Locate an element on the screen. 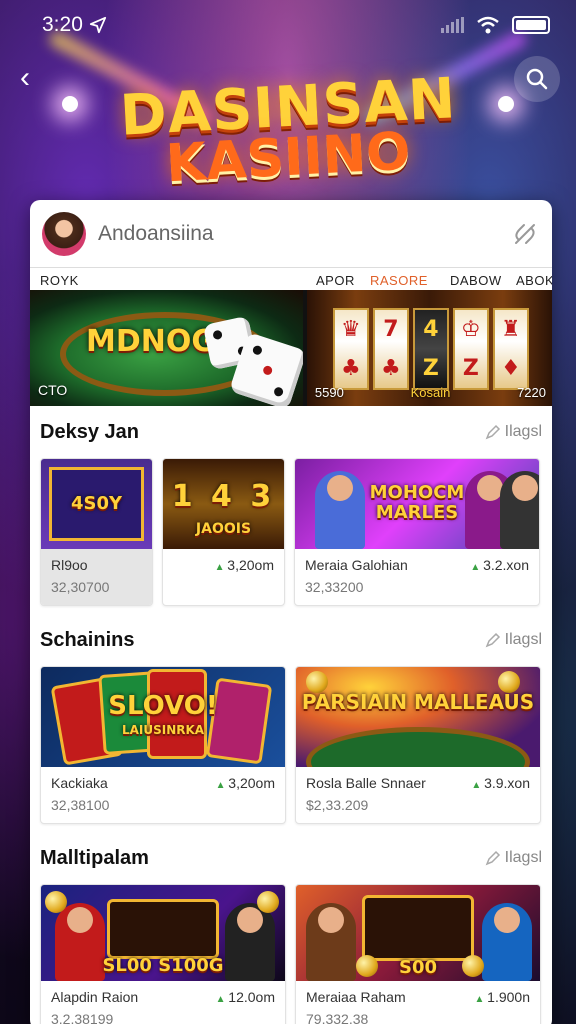  game-payout: 3.2.xon is located at coordinates (499, 565).